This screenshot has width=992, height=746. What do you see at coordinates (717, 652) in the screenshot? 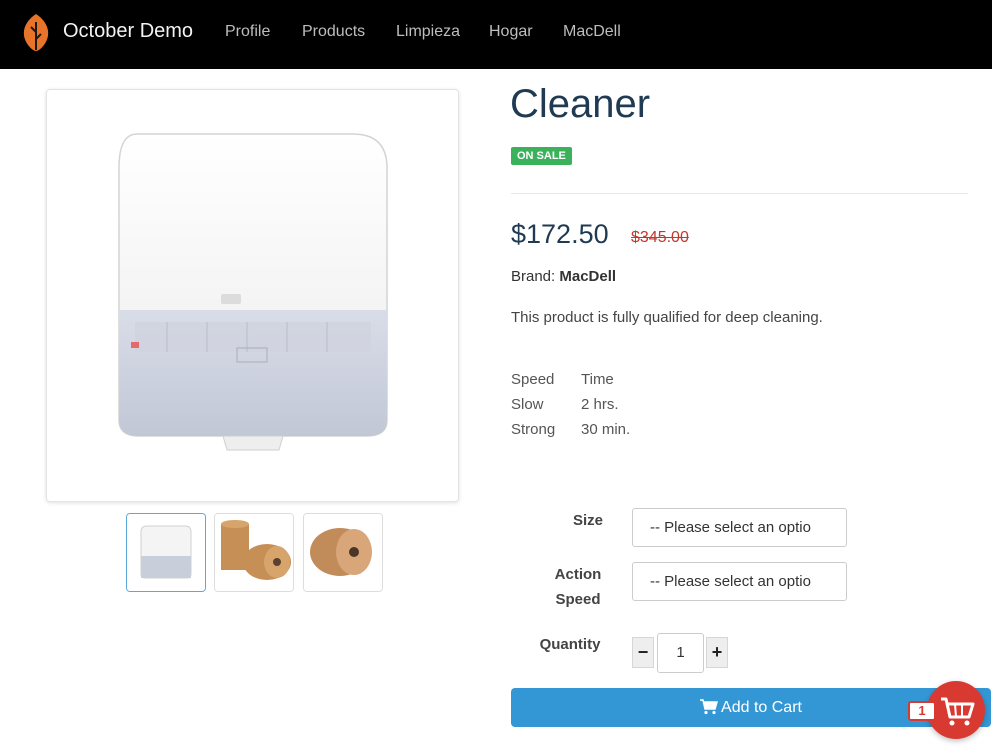
I see `quantity-increment-button: +` at bounding box center [717, 652].